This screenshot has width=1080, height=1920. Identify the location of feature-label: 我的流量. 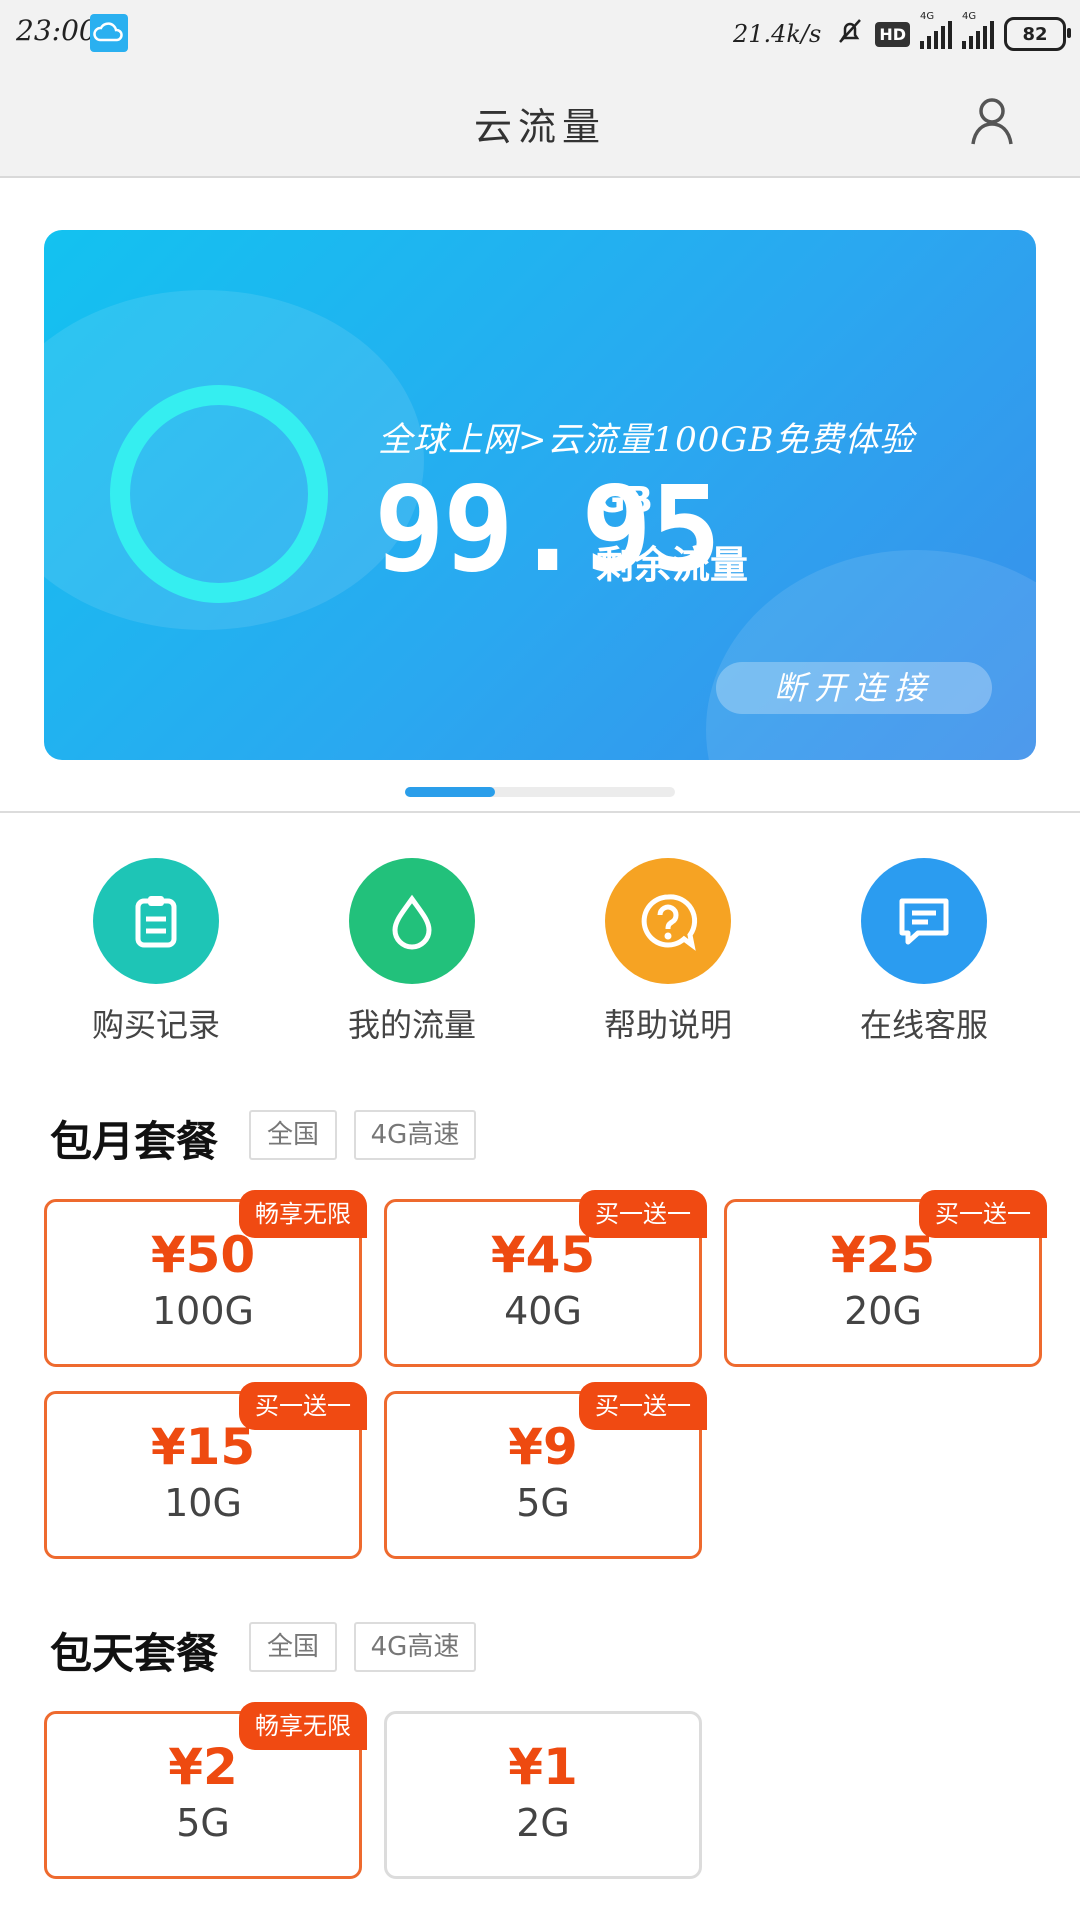
(411, 1025).